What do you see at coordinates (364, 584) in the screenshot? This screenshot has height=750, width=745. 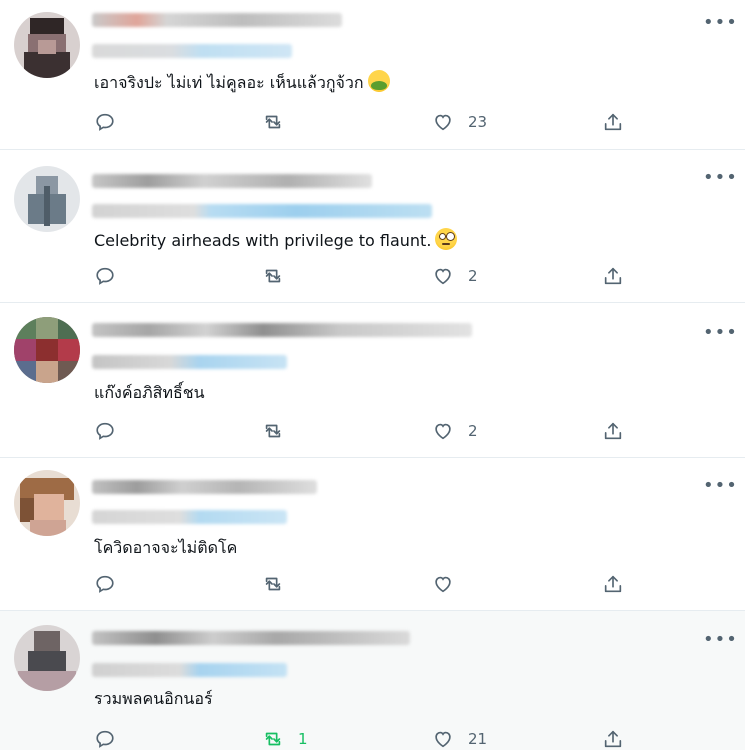 I see `tweet-actions` at bounding box center [364, 584].